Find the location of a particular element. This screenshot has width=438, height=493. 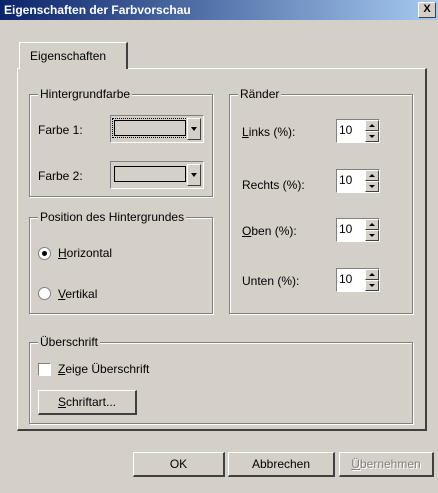

show-heading-label: Zeige Überschrift is located at coordinates (103, 369).